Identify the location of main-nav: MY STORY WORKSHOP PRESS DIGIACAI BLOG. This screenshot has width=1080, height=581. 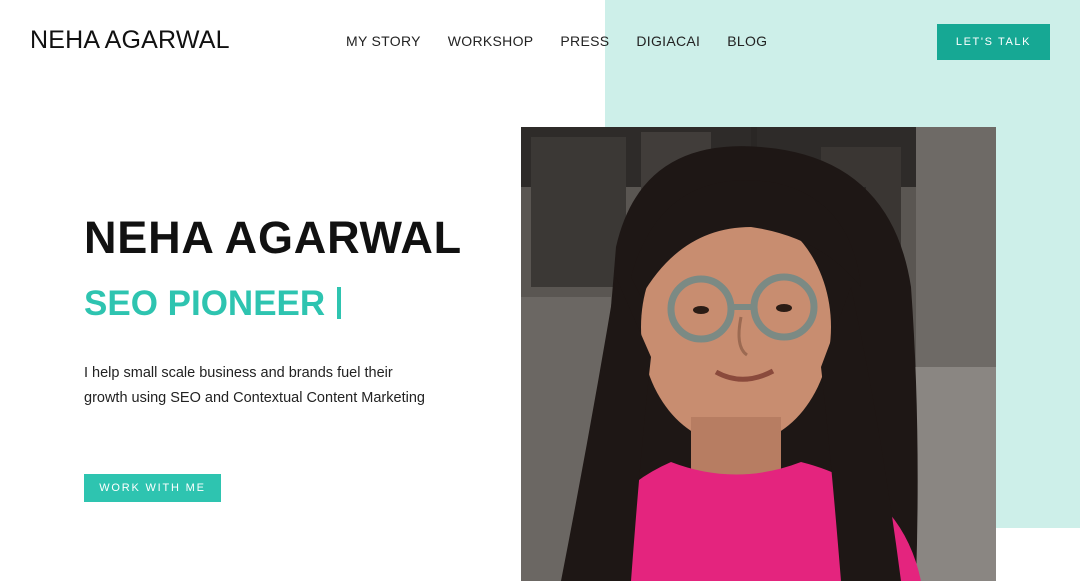
(570, 41).